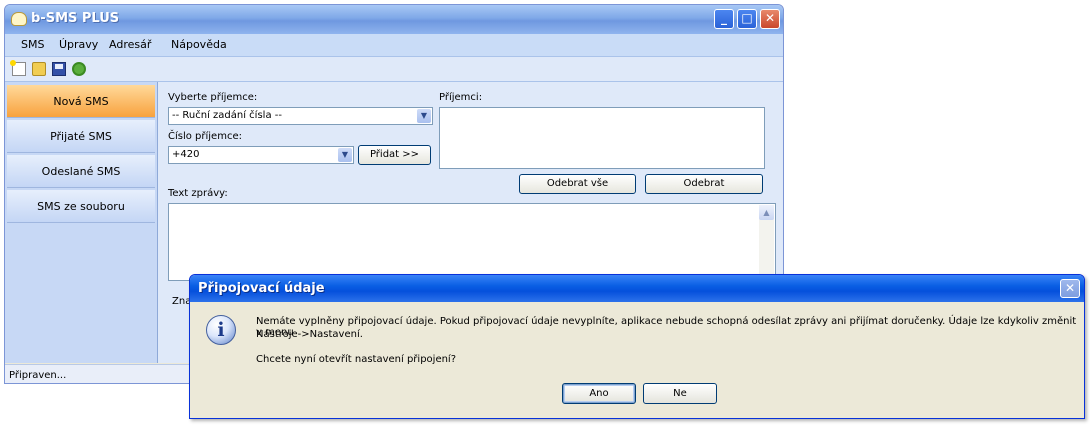 This screenshot has height=430, width=1090. Describe the element at coordinates (19, 19) in the screenshot. I see `app-icon` at that location.